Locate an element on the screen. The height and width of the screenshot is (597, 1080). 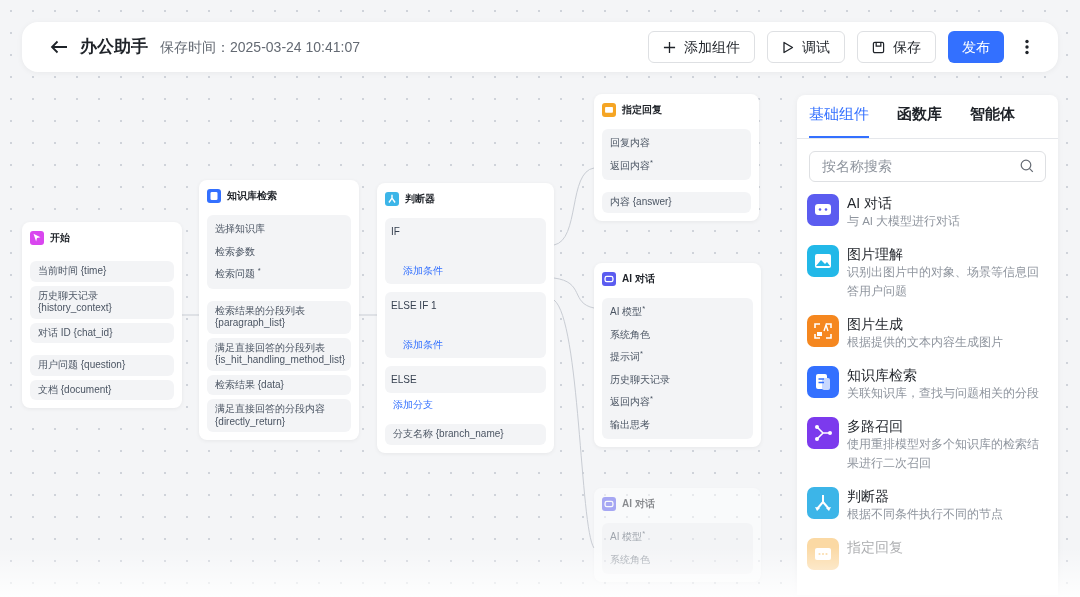
component-item: 图片生成 根据提供的文本内容生成图片 is located at coordinates (927, 333).